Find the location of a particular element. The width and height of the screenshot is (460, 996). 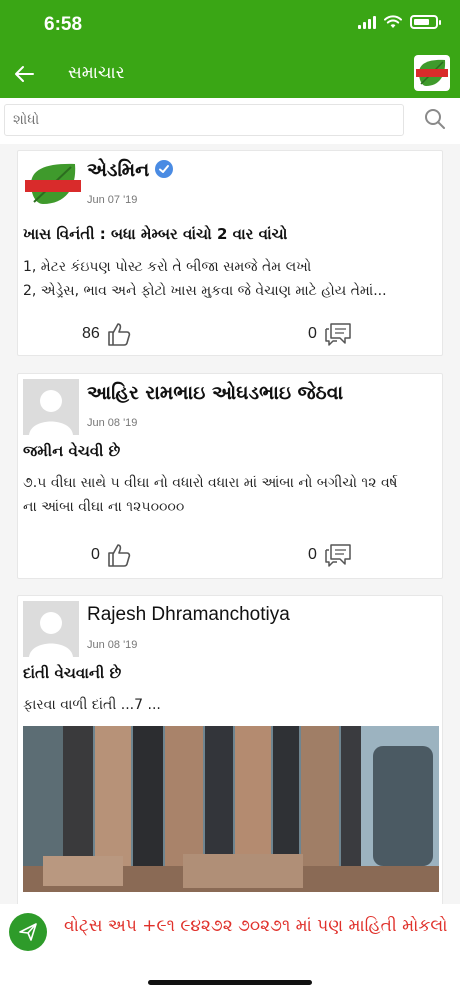

whatsapp-send-button is located at coordinates (28, 932).